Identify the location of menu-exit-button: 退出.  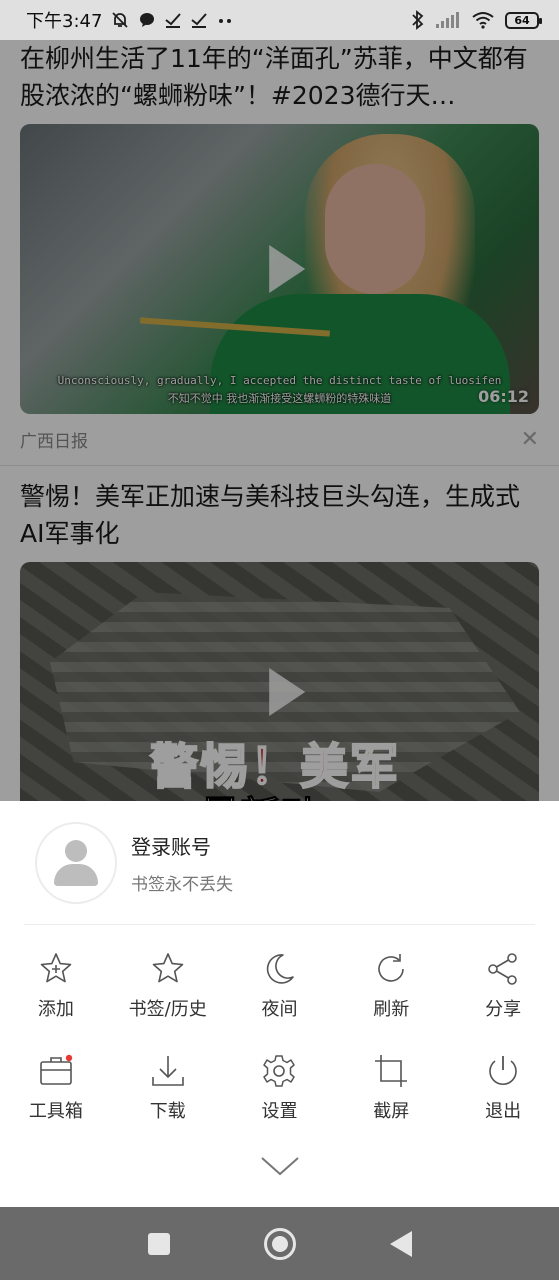
(503, 1104).